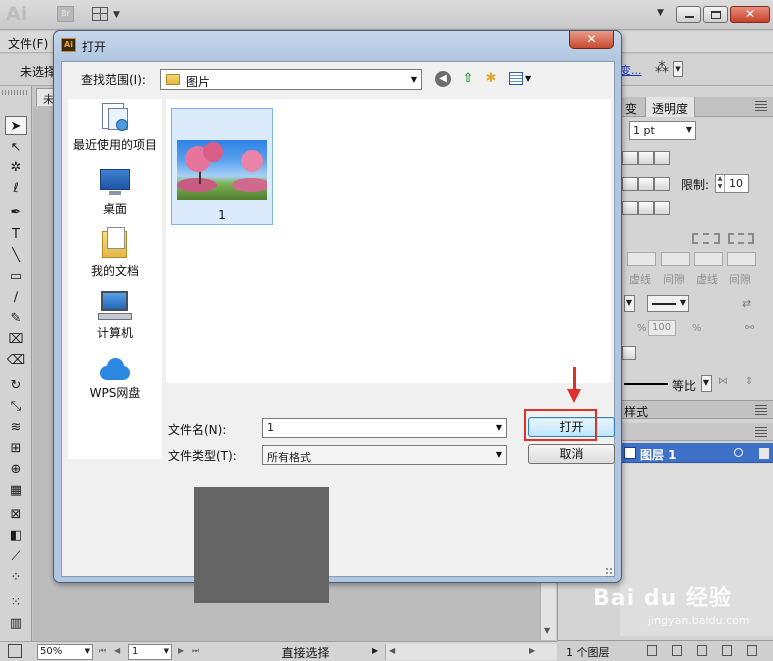 The height and width of the screenshot is (661, 773). What do you see at coordinates (115, 128) in the screenshot?
I see `place-recent: 最近使用的项目` at bounding box center [115, 128].